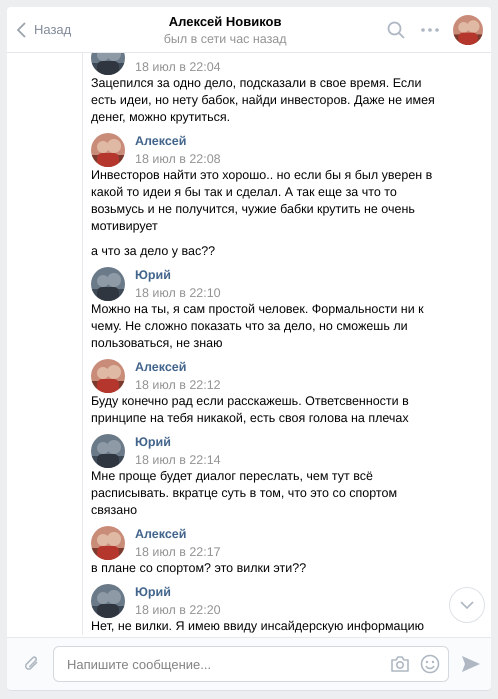 This screenshot has width=498, height=699. Describe the element at coordinates (153, 251) in the screenshot. I see `message-text: а что за дело у вас??` at that location.